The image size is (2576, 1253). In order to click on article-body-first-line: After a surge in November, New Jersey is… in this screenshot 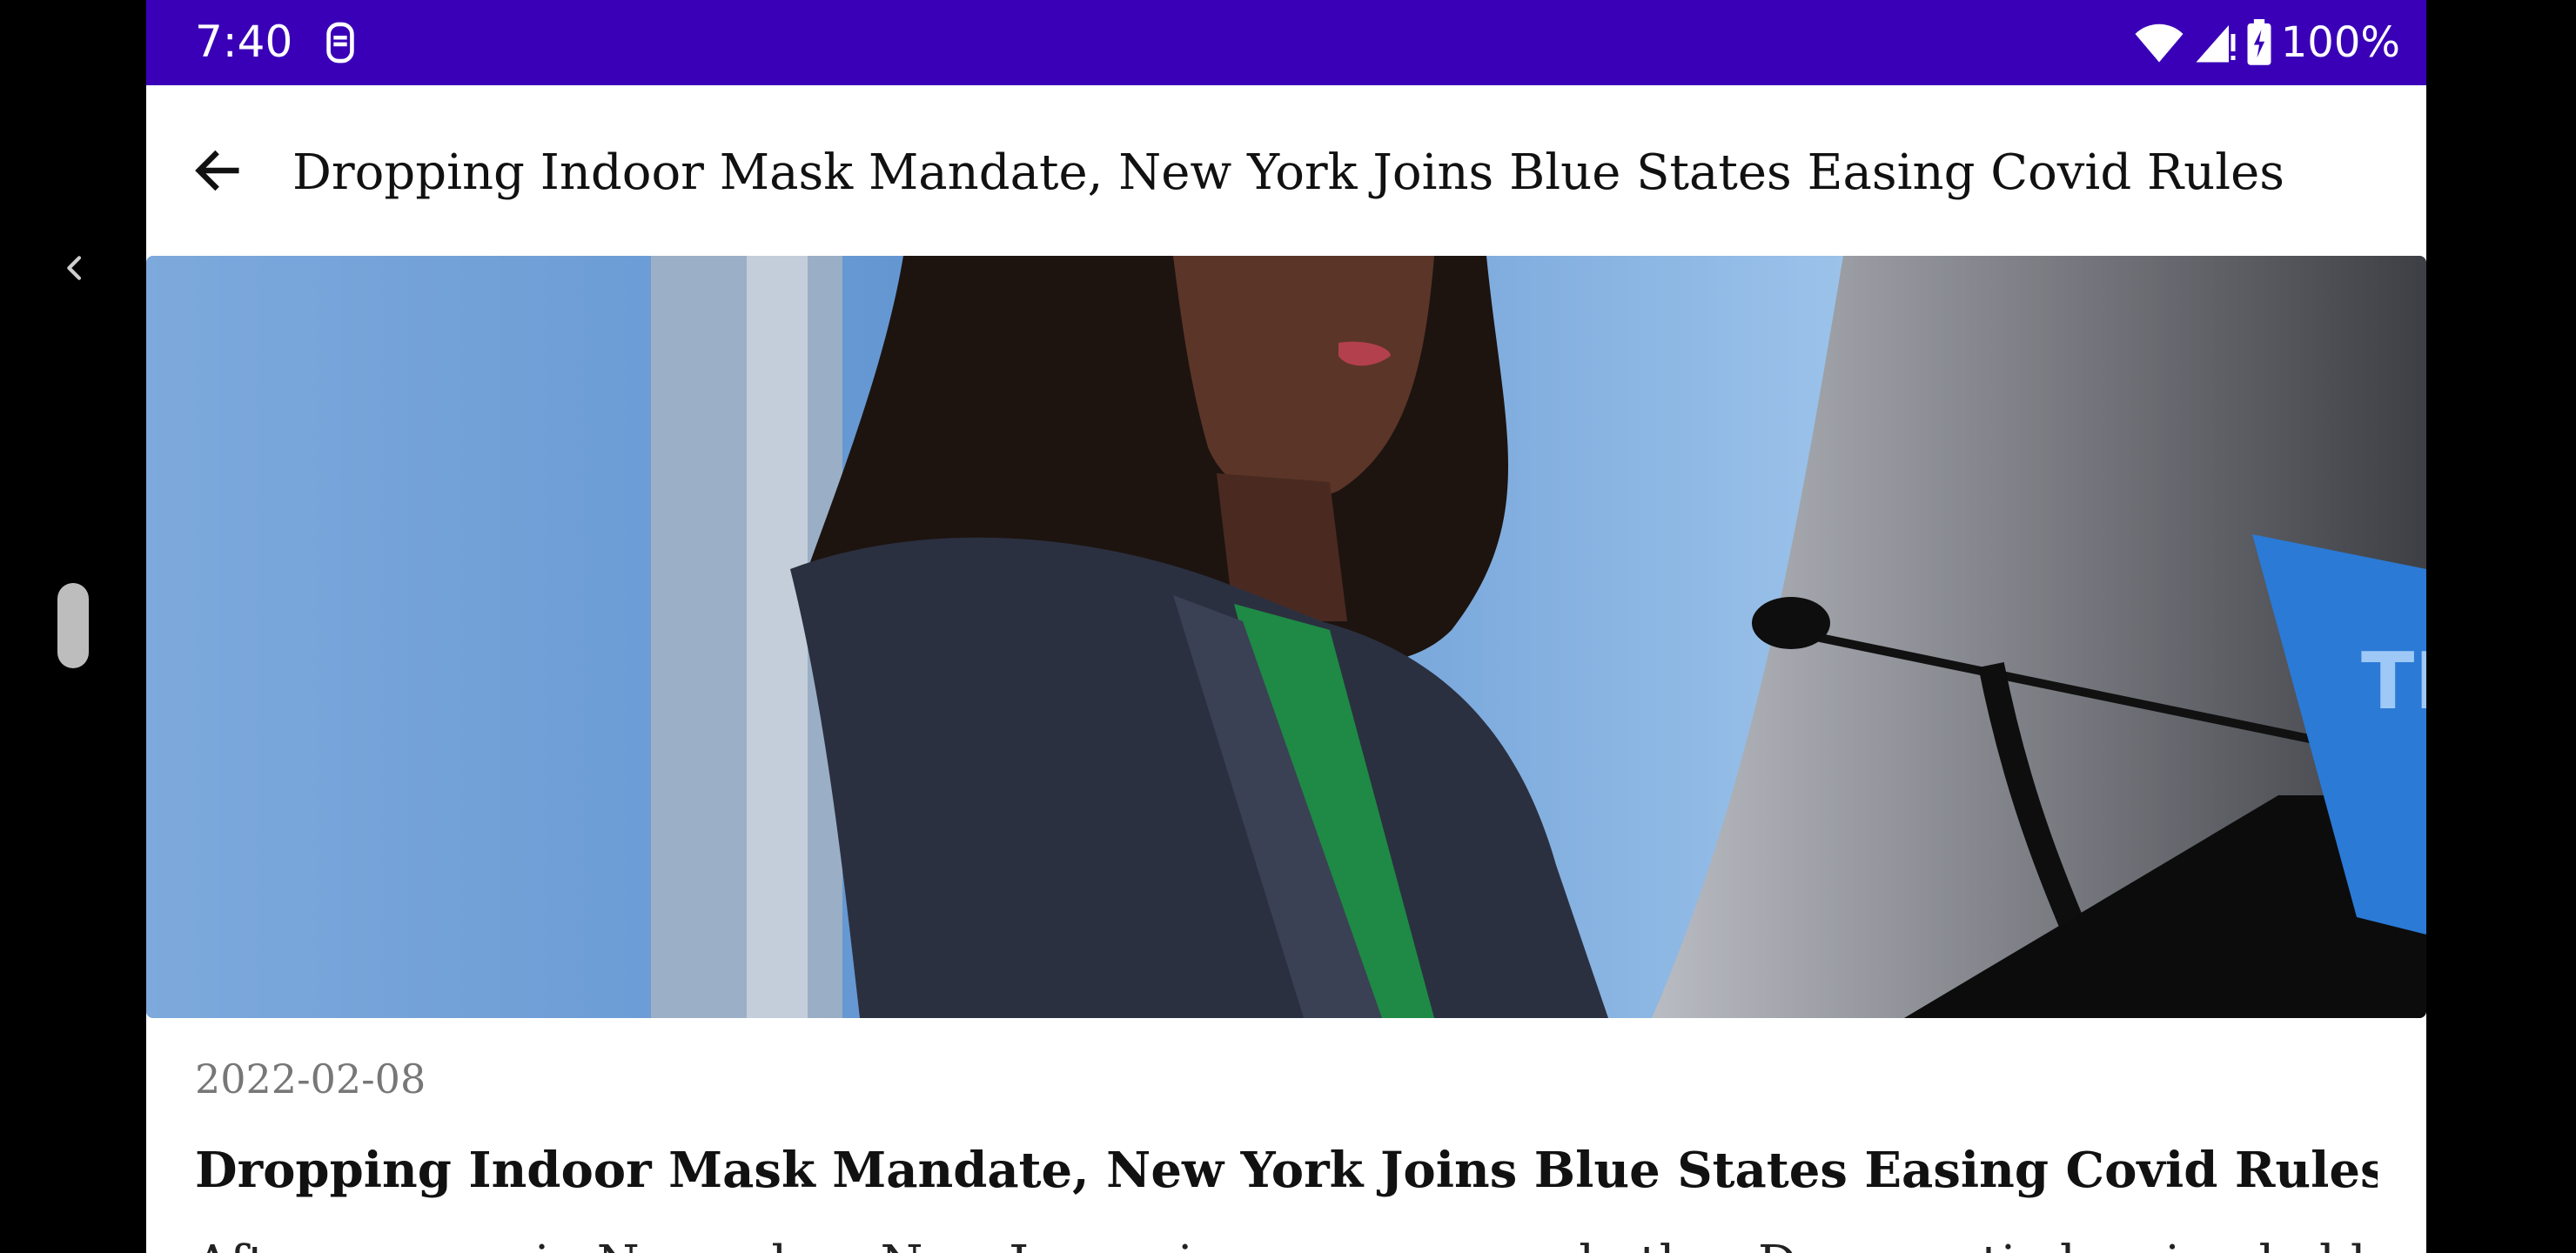, I will do `click(1286, 1243)`.